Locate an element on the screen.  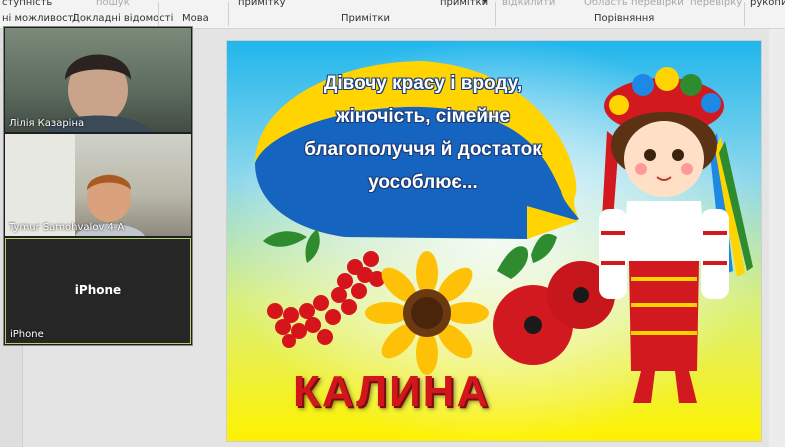
participant-name: Tymur Samohvalov 4-А is located at coordinates (67, 227).